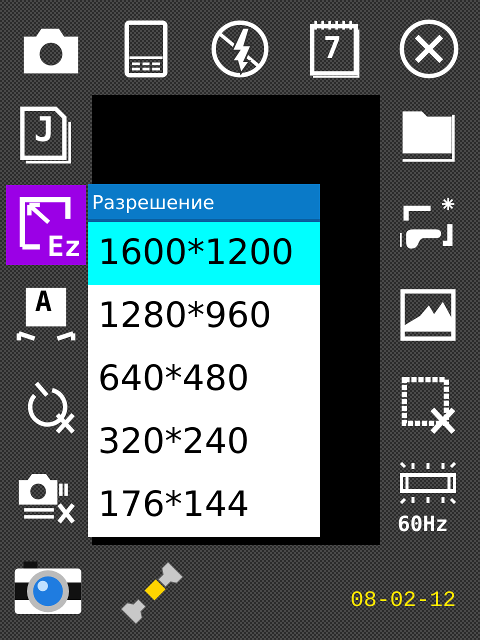  I want to click on document-button: J, so click(46, 135).